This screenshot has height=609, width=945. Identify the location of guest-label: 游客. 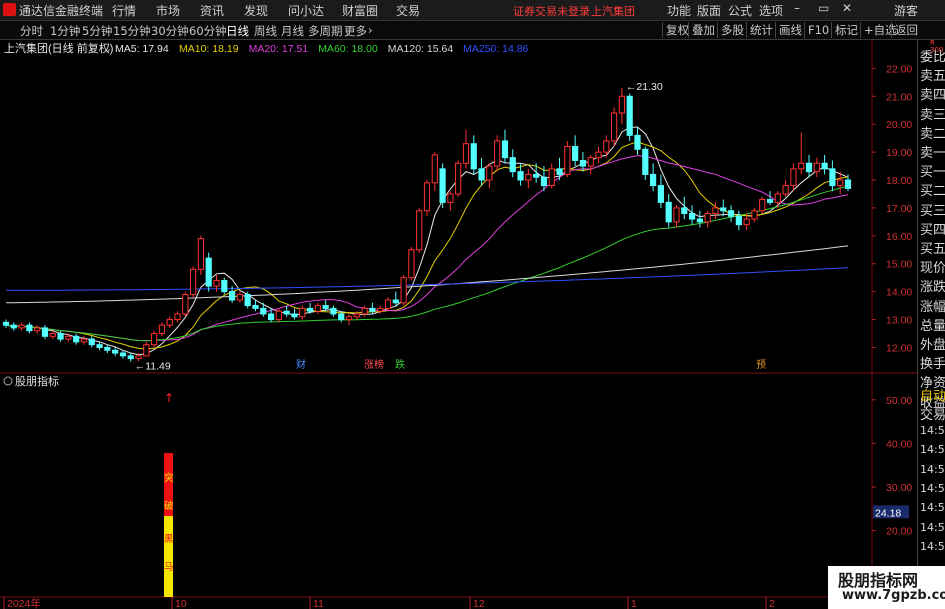
(906, 10).